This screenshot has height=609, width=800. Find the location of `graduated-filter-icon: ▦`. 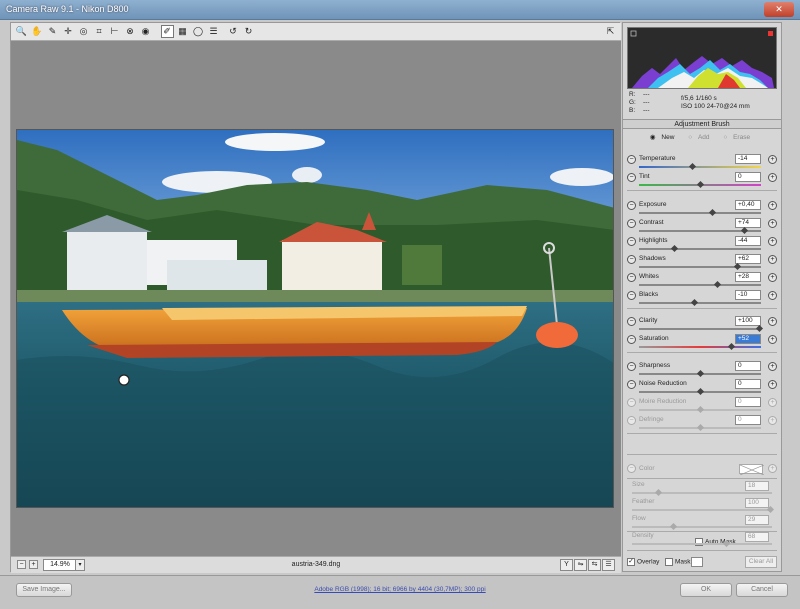

graduated-filter-icon: ▦ is located at coordinates (182, 31).